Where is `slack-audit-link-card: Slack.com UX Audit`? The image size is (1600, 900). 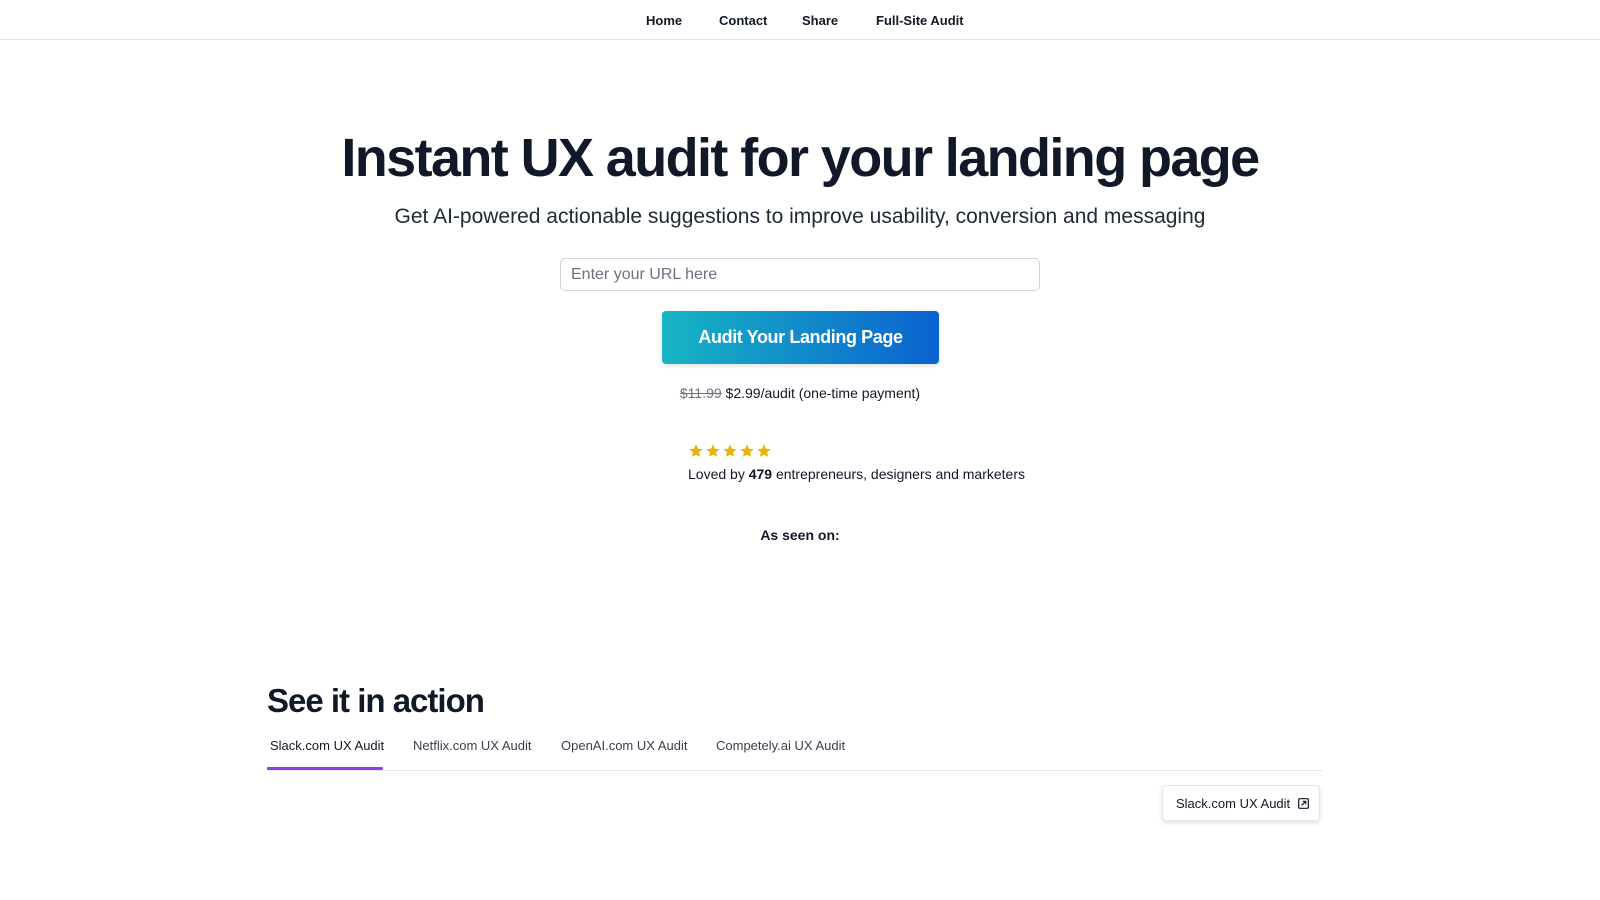 slack-audit-link-card: Slack.com UX Audit is located at coordinates (1241, 803).